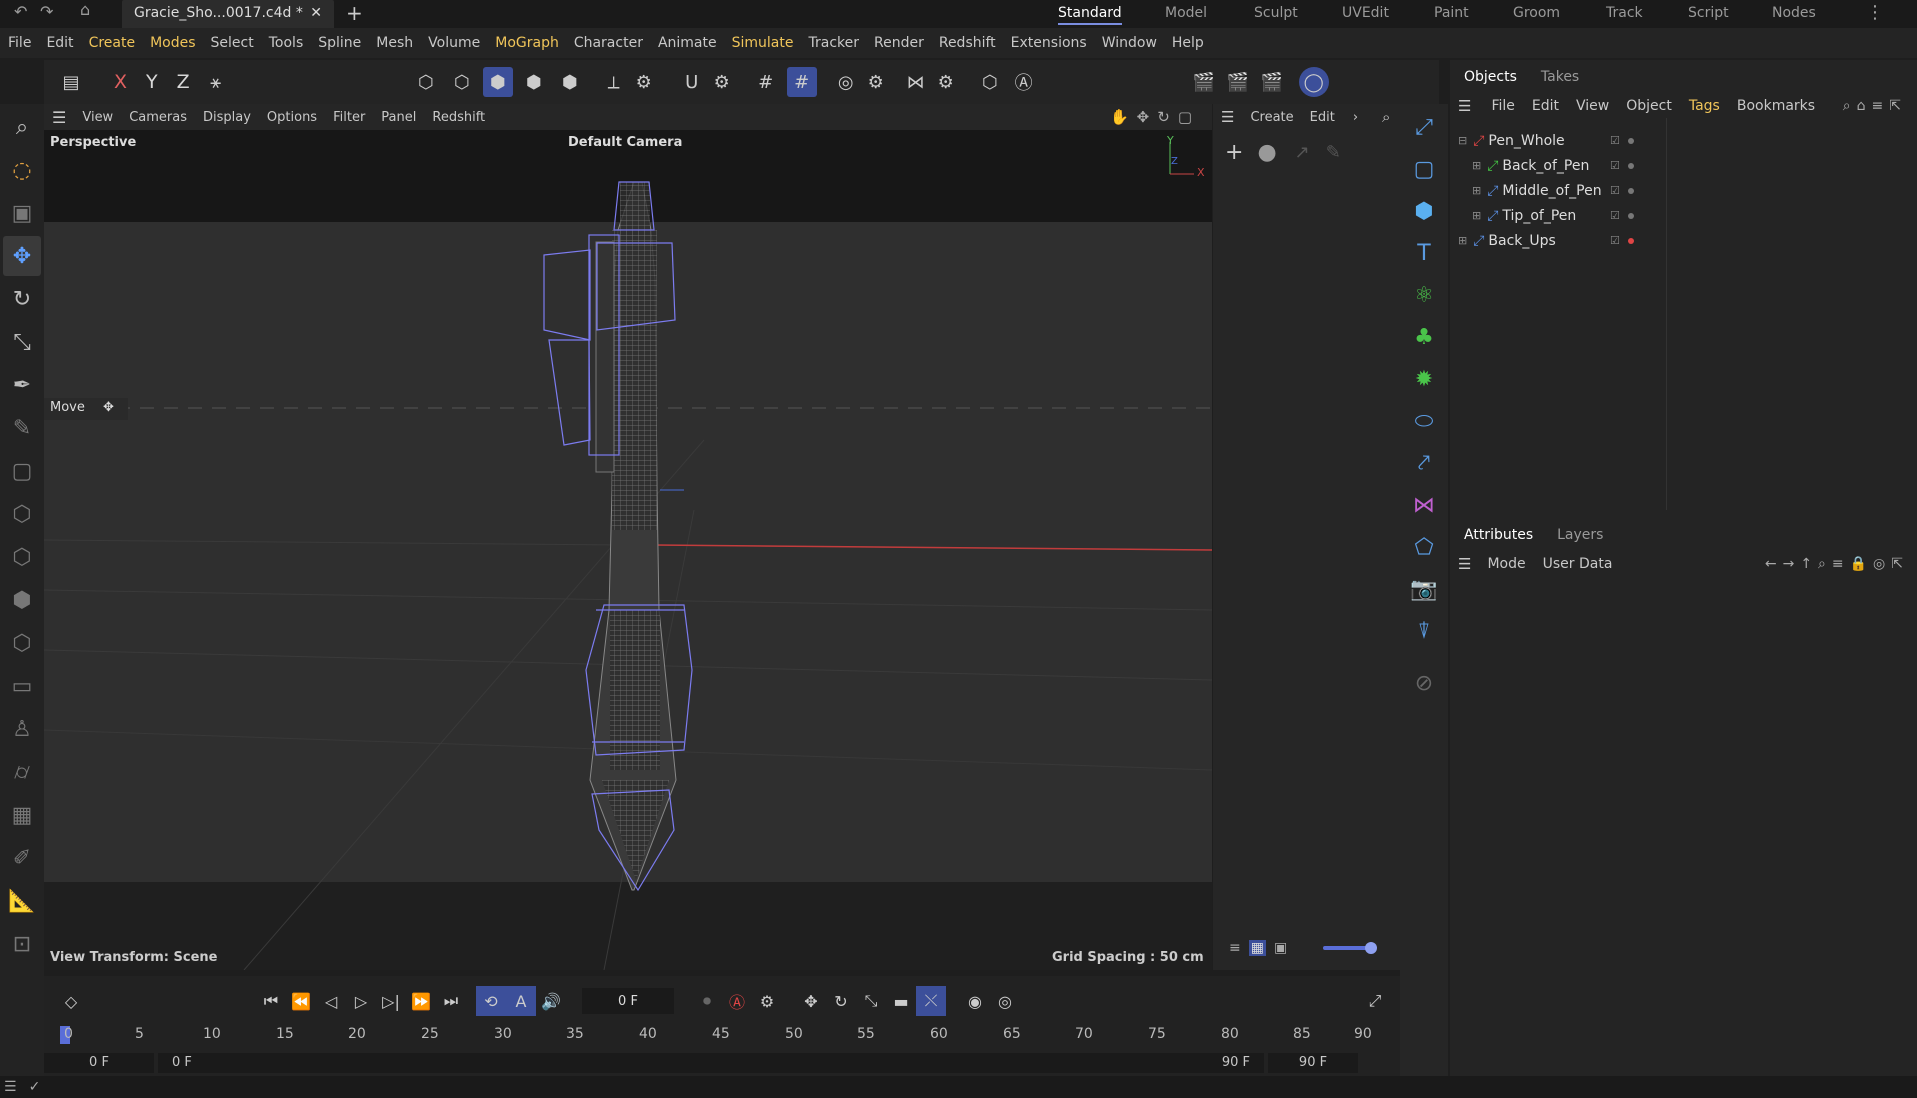 Image resolution: width=1917 pixels, height=1098 pixels. What do you see at coordinates (1424, 127) in the screenshot?
I see `null-object-icon: ⤢` at bounding box center [1424, 127].